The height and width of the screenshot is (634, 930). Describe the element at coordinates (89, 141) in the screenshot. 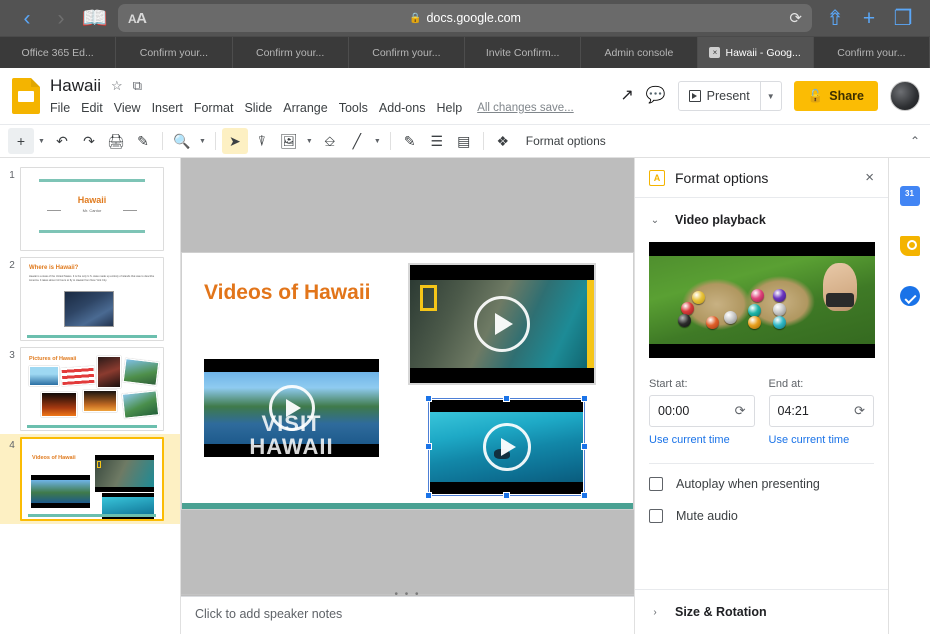

I see `redo-icon: ↷` at that location.